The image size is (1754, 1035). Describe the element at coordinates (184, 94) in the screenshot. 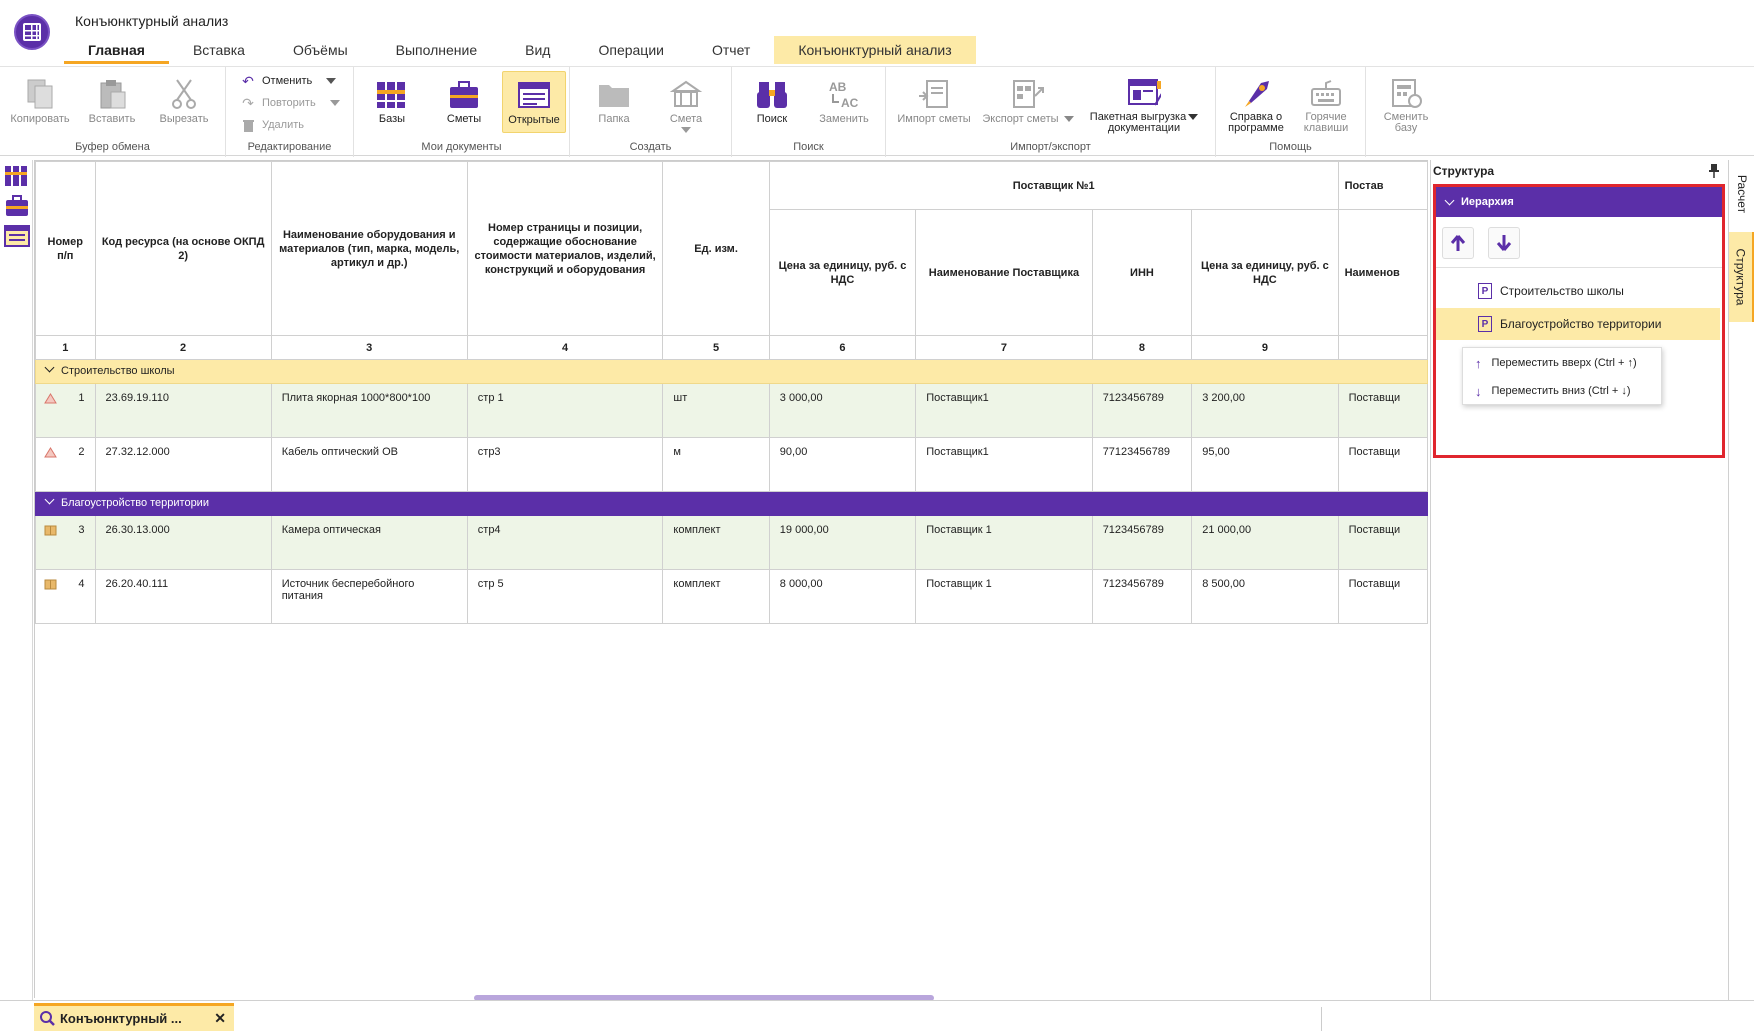

I see `scissors-icon` at that location.